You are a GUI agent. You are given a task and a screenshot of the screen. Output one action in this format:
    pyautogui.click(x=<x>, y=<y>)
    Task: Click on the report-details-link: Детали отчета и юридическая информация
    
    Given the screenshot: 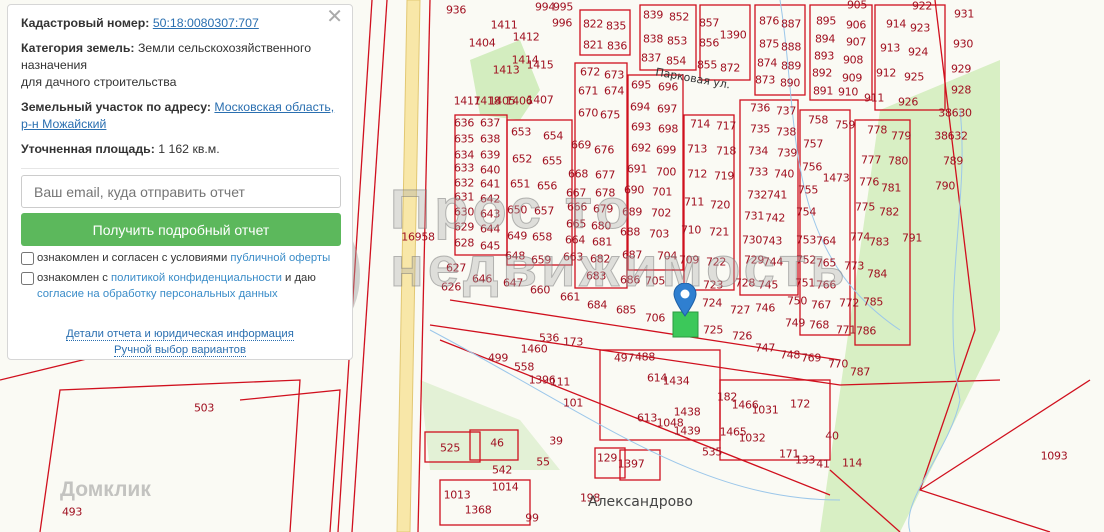 What is the action you would take?
    pyautogui.click(x=180, y=334)
    